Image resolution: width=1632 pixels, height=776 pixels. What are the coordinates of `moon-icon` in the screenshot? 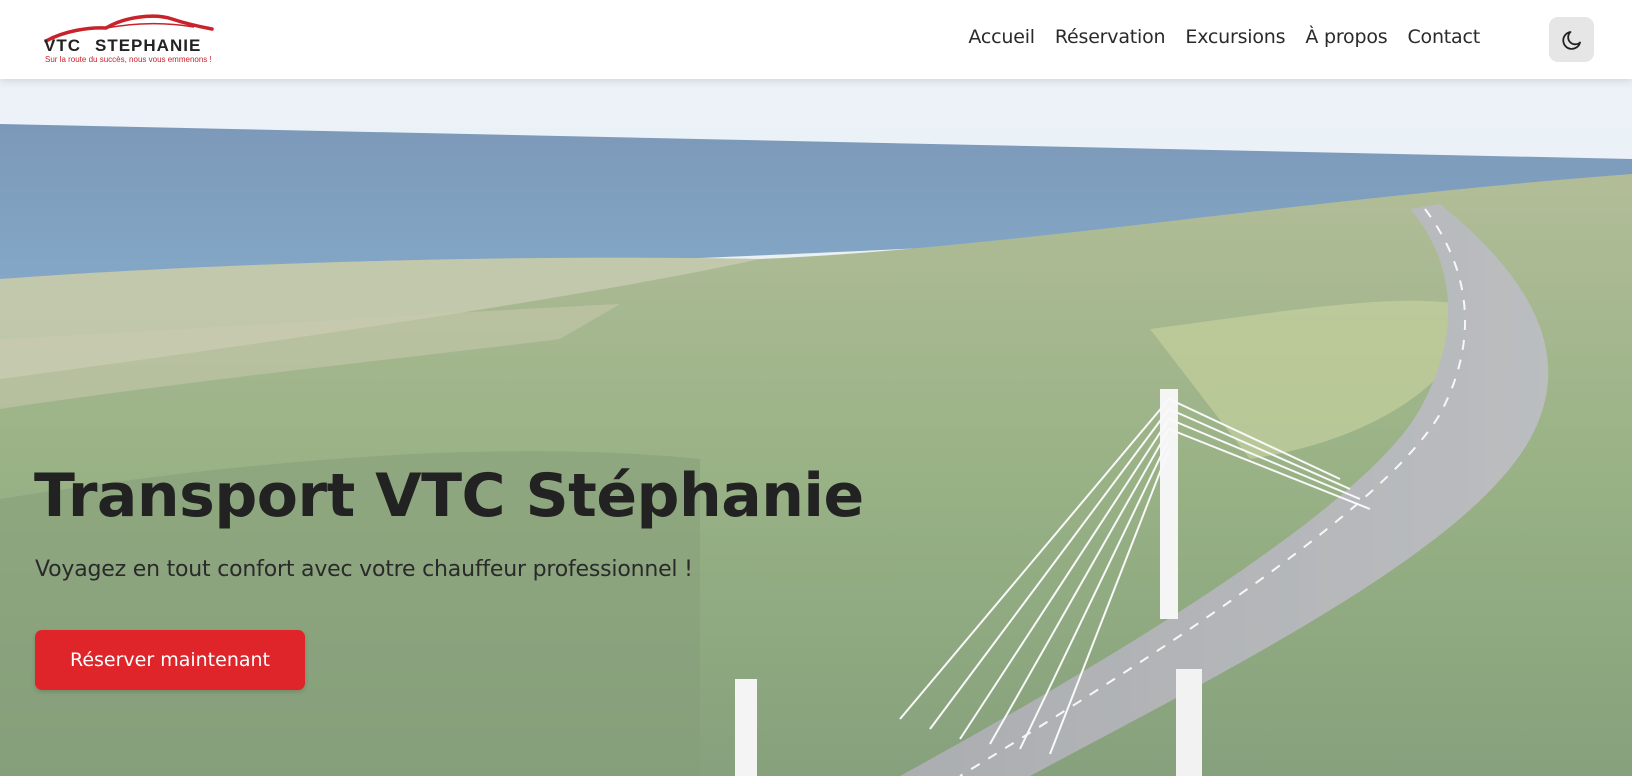 It's located at (1571, 40).